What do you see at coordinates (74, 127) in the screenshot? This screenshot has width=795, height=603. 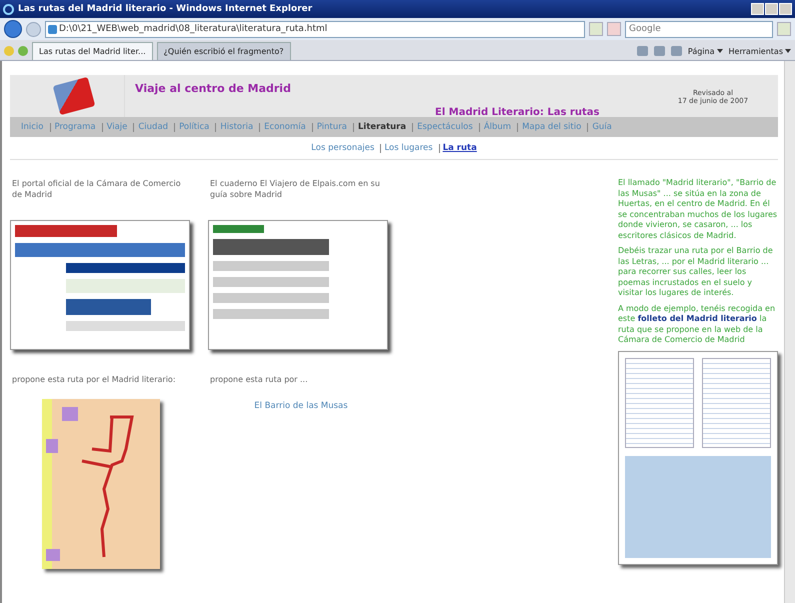 I see `nav-link: Programa` at bounding box center [74, 127].